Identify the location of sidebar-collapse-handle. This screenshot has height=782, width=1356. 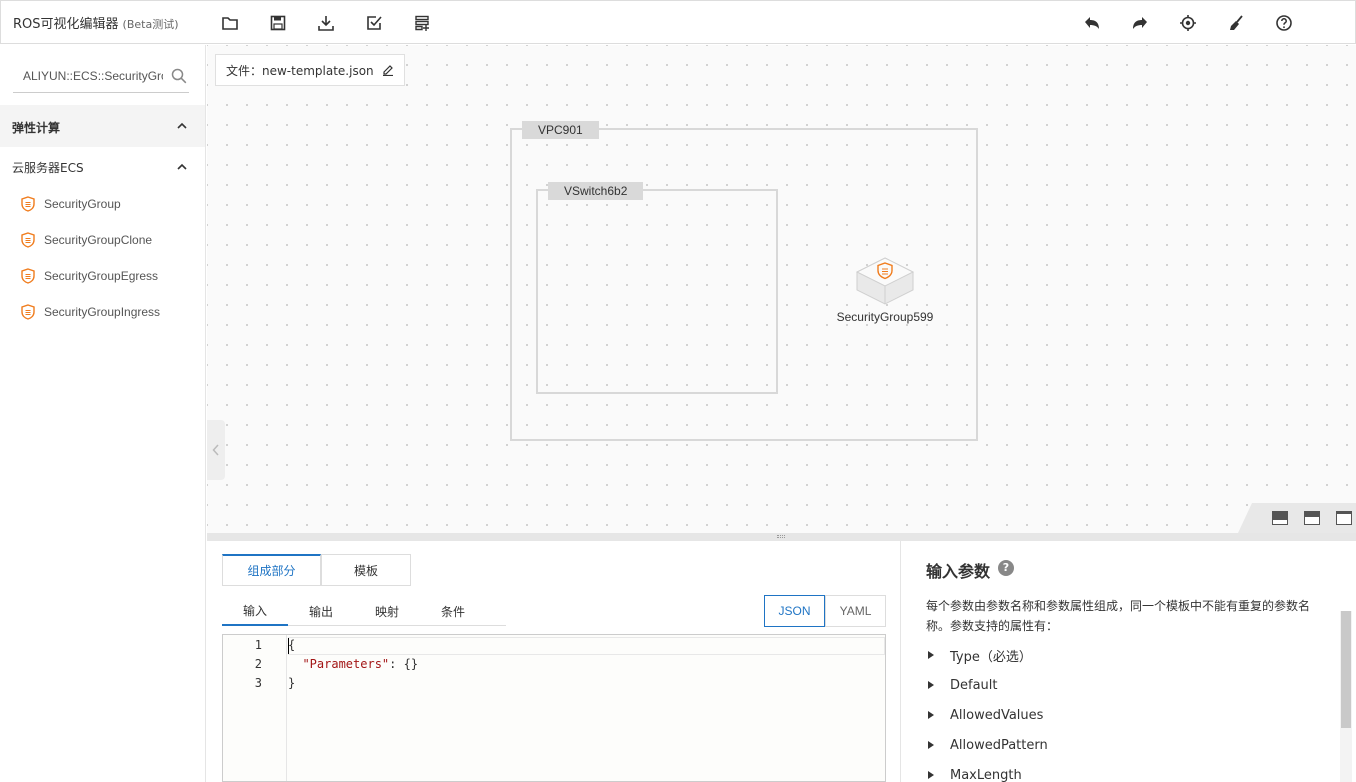
(216, 450).